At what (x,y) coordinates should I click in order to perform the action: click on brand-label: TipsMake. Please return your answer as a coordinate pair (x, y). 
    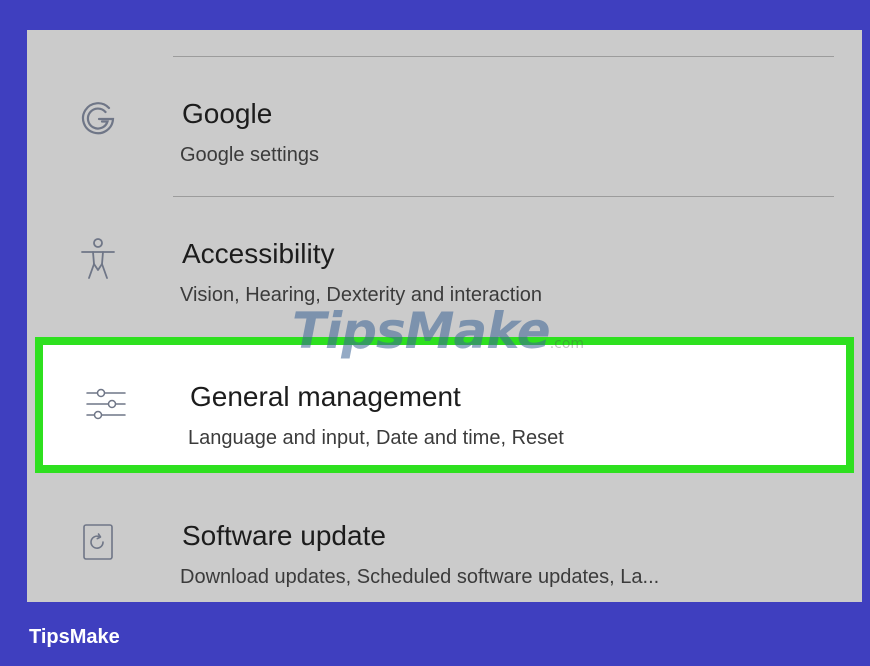
    Looking at the image, I should click on (74, 637).